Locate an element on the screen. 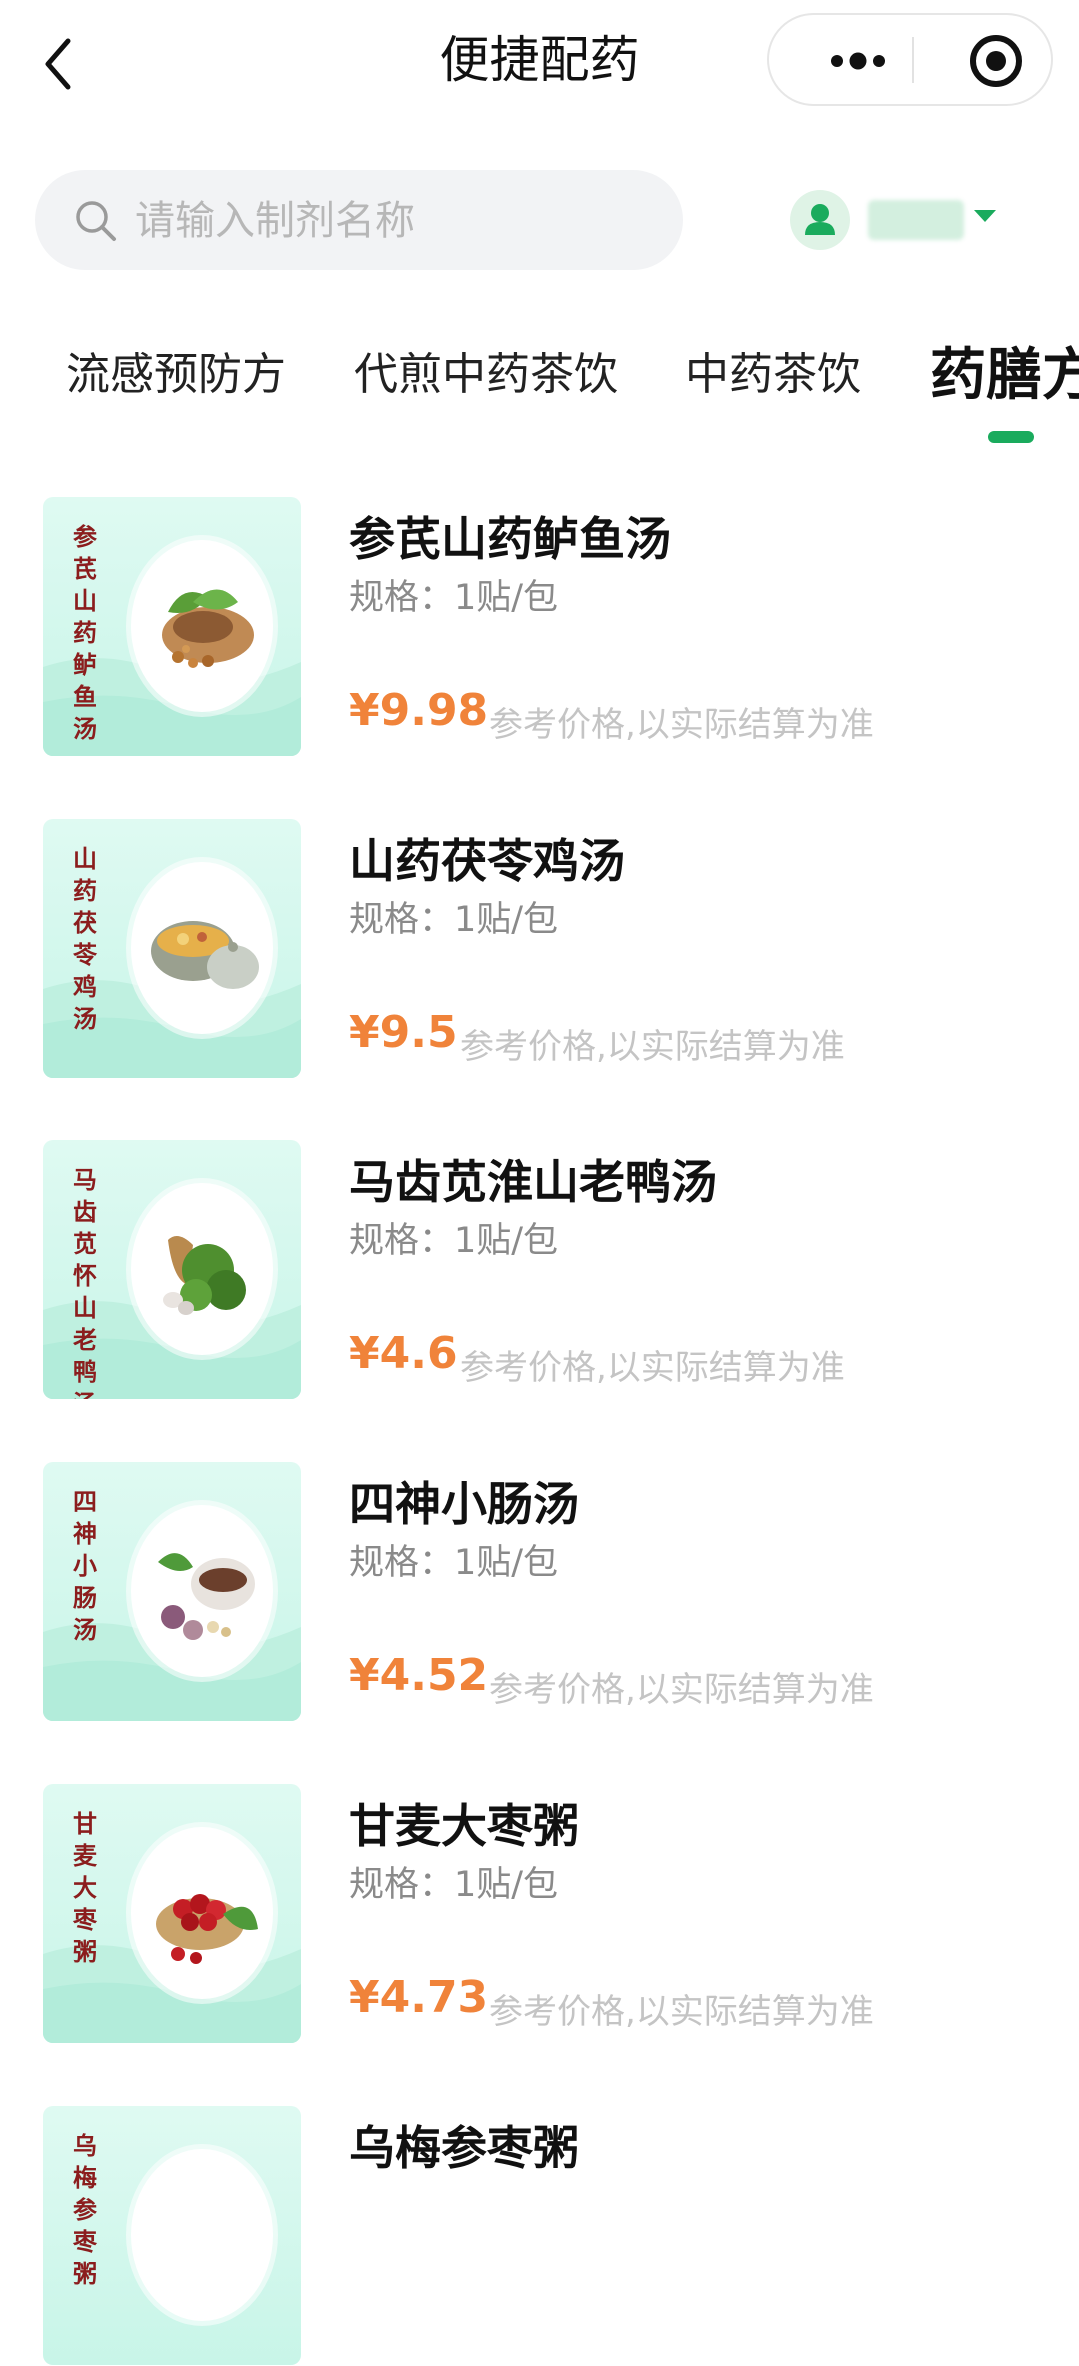  active-tab-indicator is located at coordinates (1011, 437).